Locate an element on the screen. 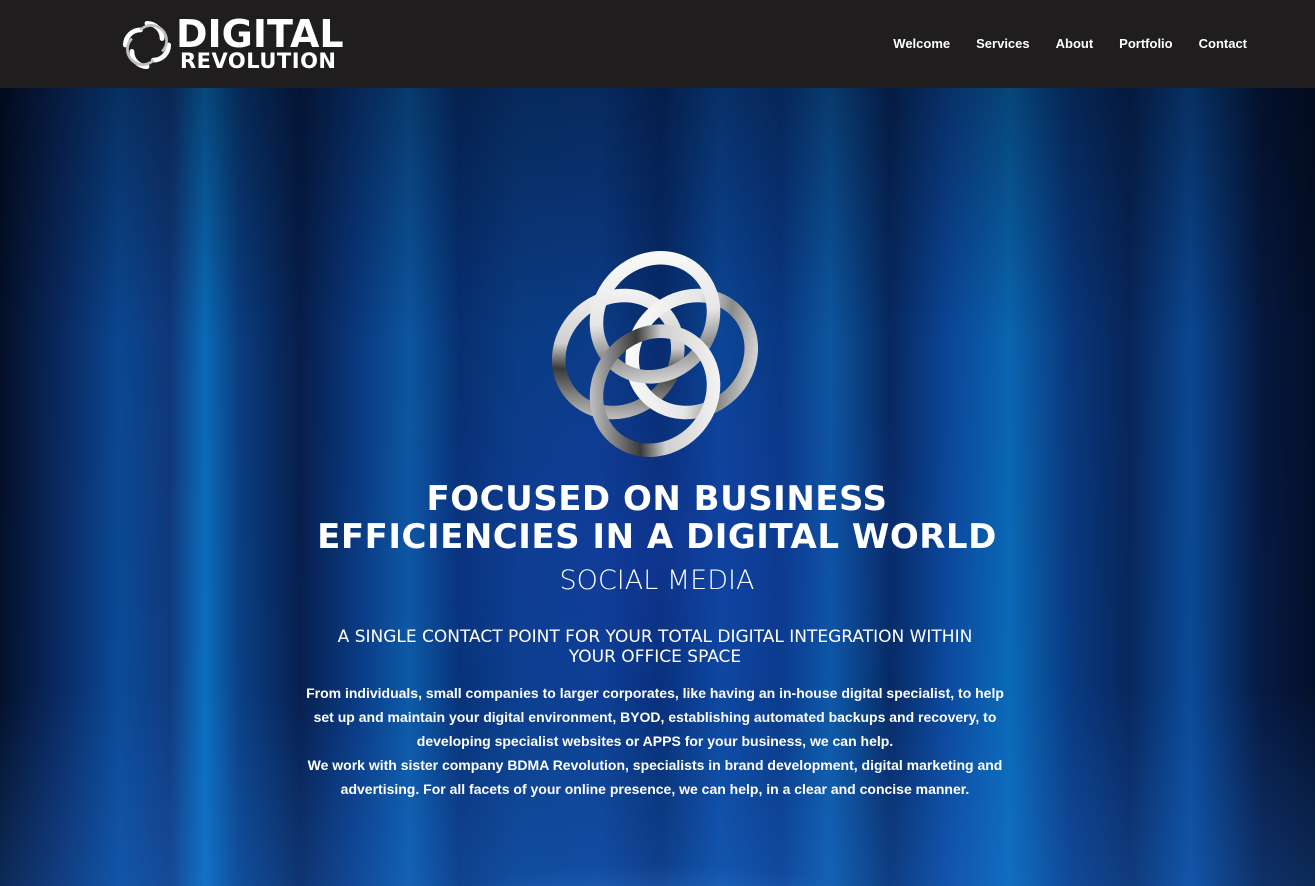 This screenshot has width=1315, height=886. interlocking-rings-logo-icon is located at coordinates (655, 354).